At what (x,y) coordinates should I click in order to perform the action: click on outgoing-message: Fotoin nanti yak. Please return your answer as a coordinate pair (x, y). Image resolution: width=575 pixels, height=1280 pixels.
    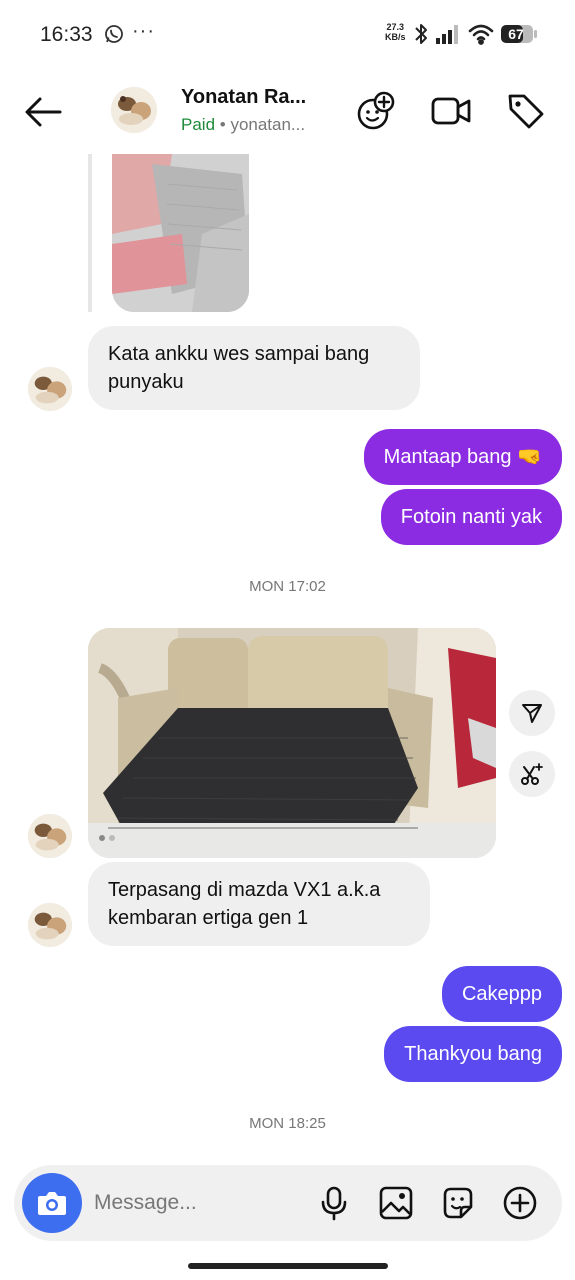
    Looking at the image, I should click on (471, 517).